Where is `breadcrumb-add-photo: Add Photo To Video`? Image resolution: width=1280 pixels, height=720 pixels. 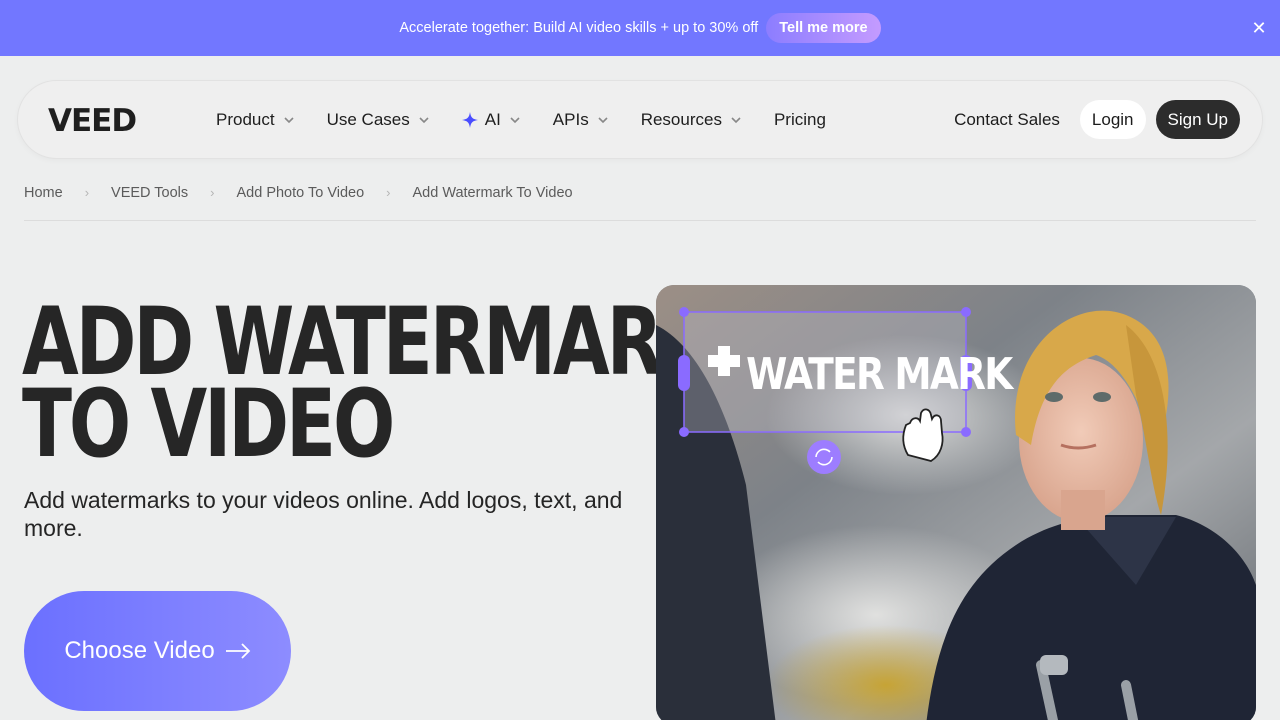
breadcrumb-add-photo: Add Photo To Video is located at coordinates (300, 202).